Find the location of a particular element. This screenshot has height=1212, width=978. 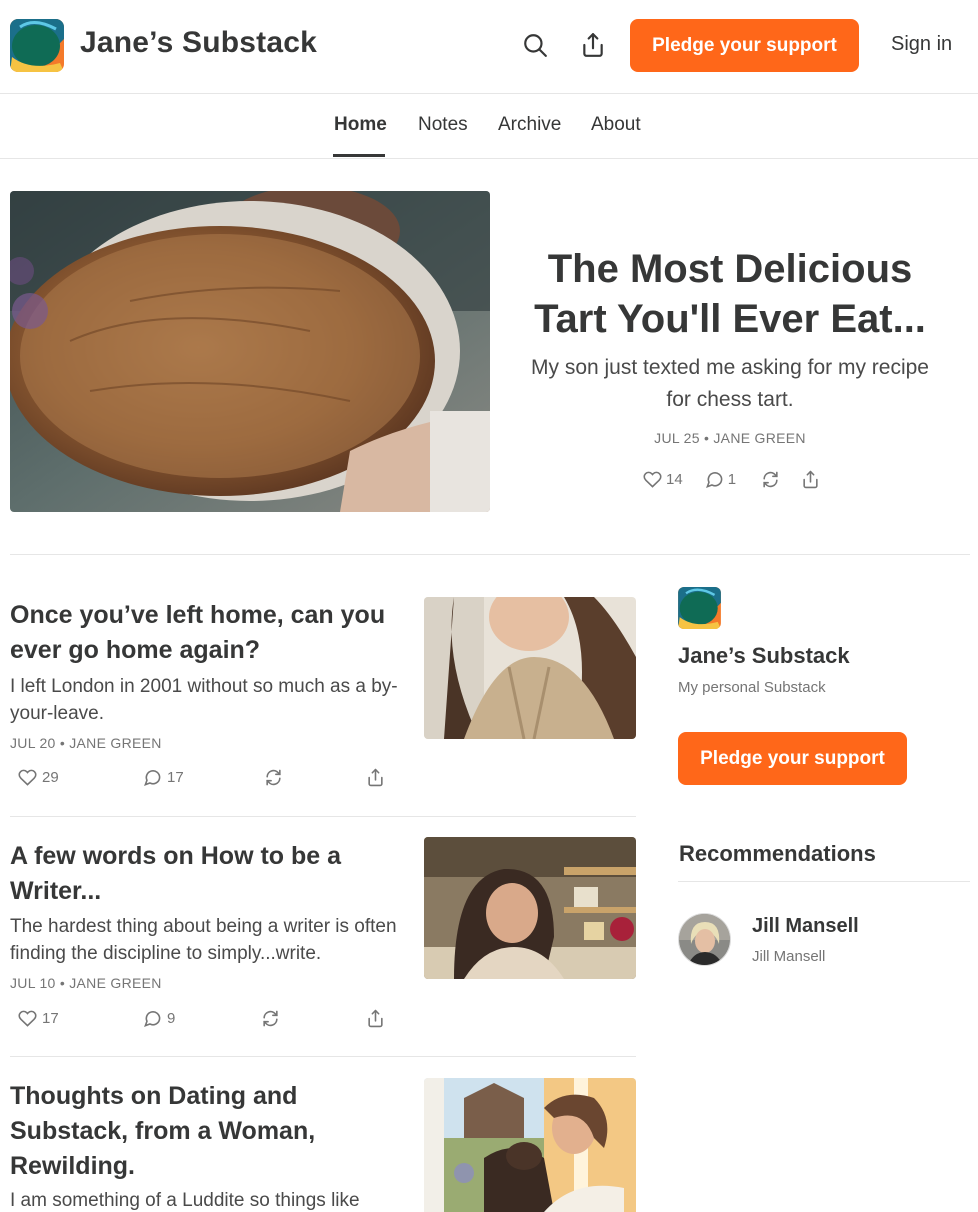

comment-button: 9 is located at coordinates (159, 1018).